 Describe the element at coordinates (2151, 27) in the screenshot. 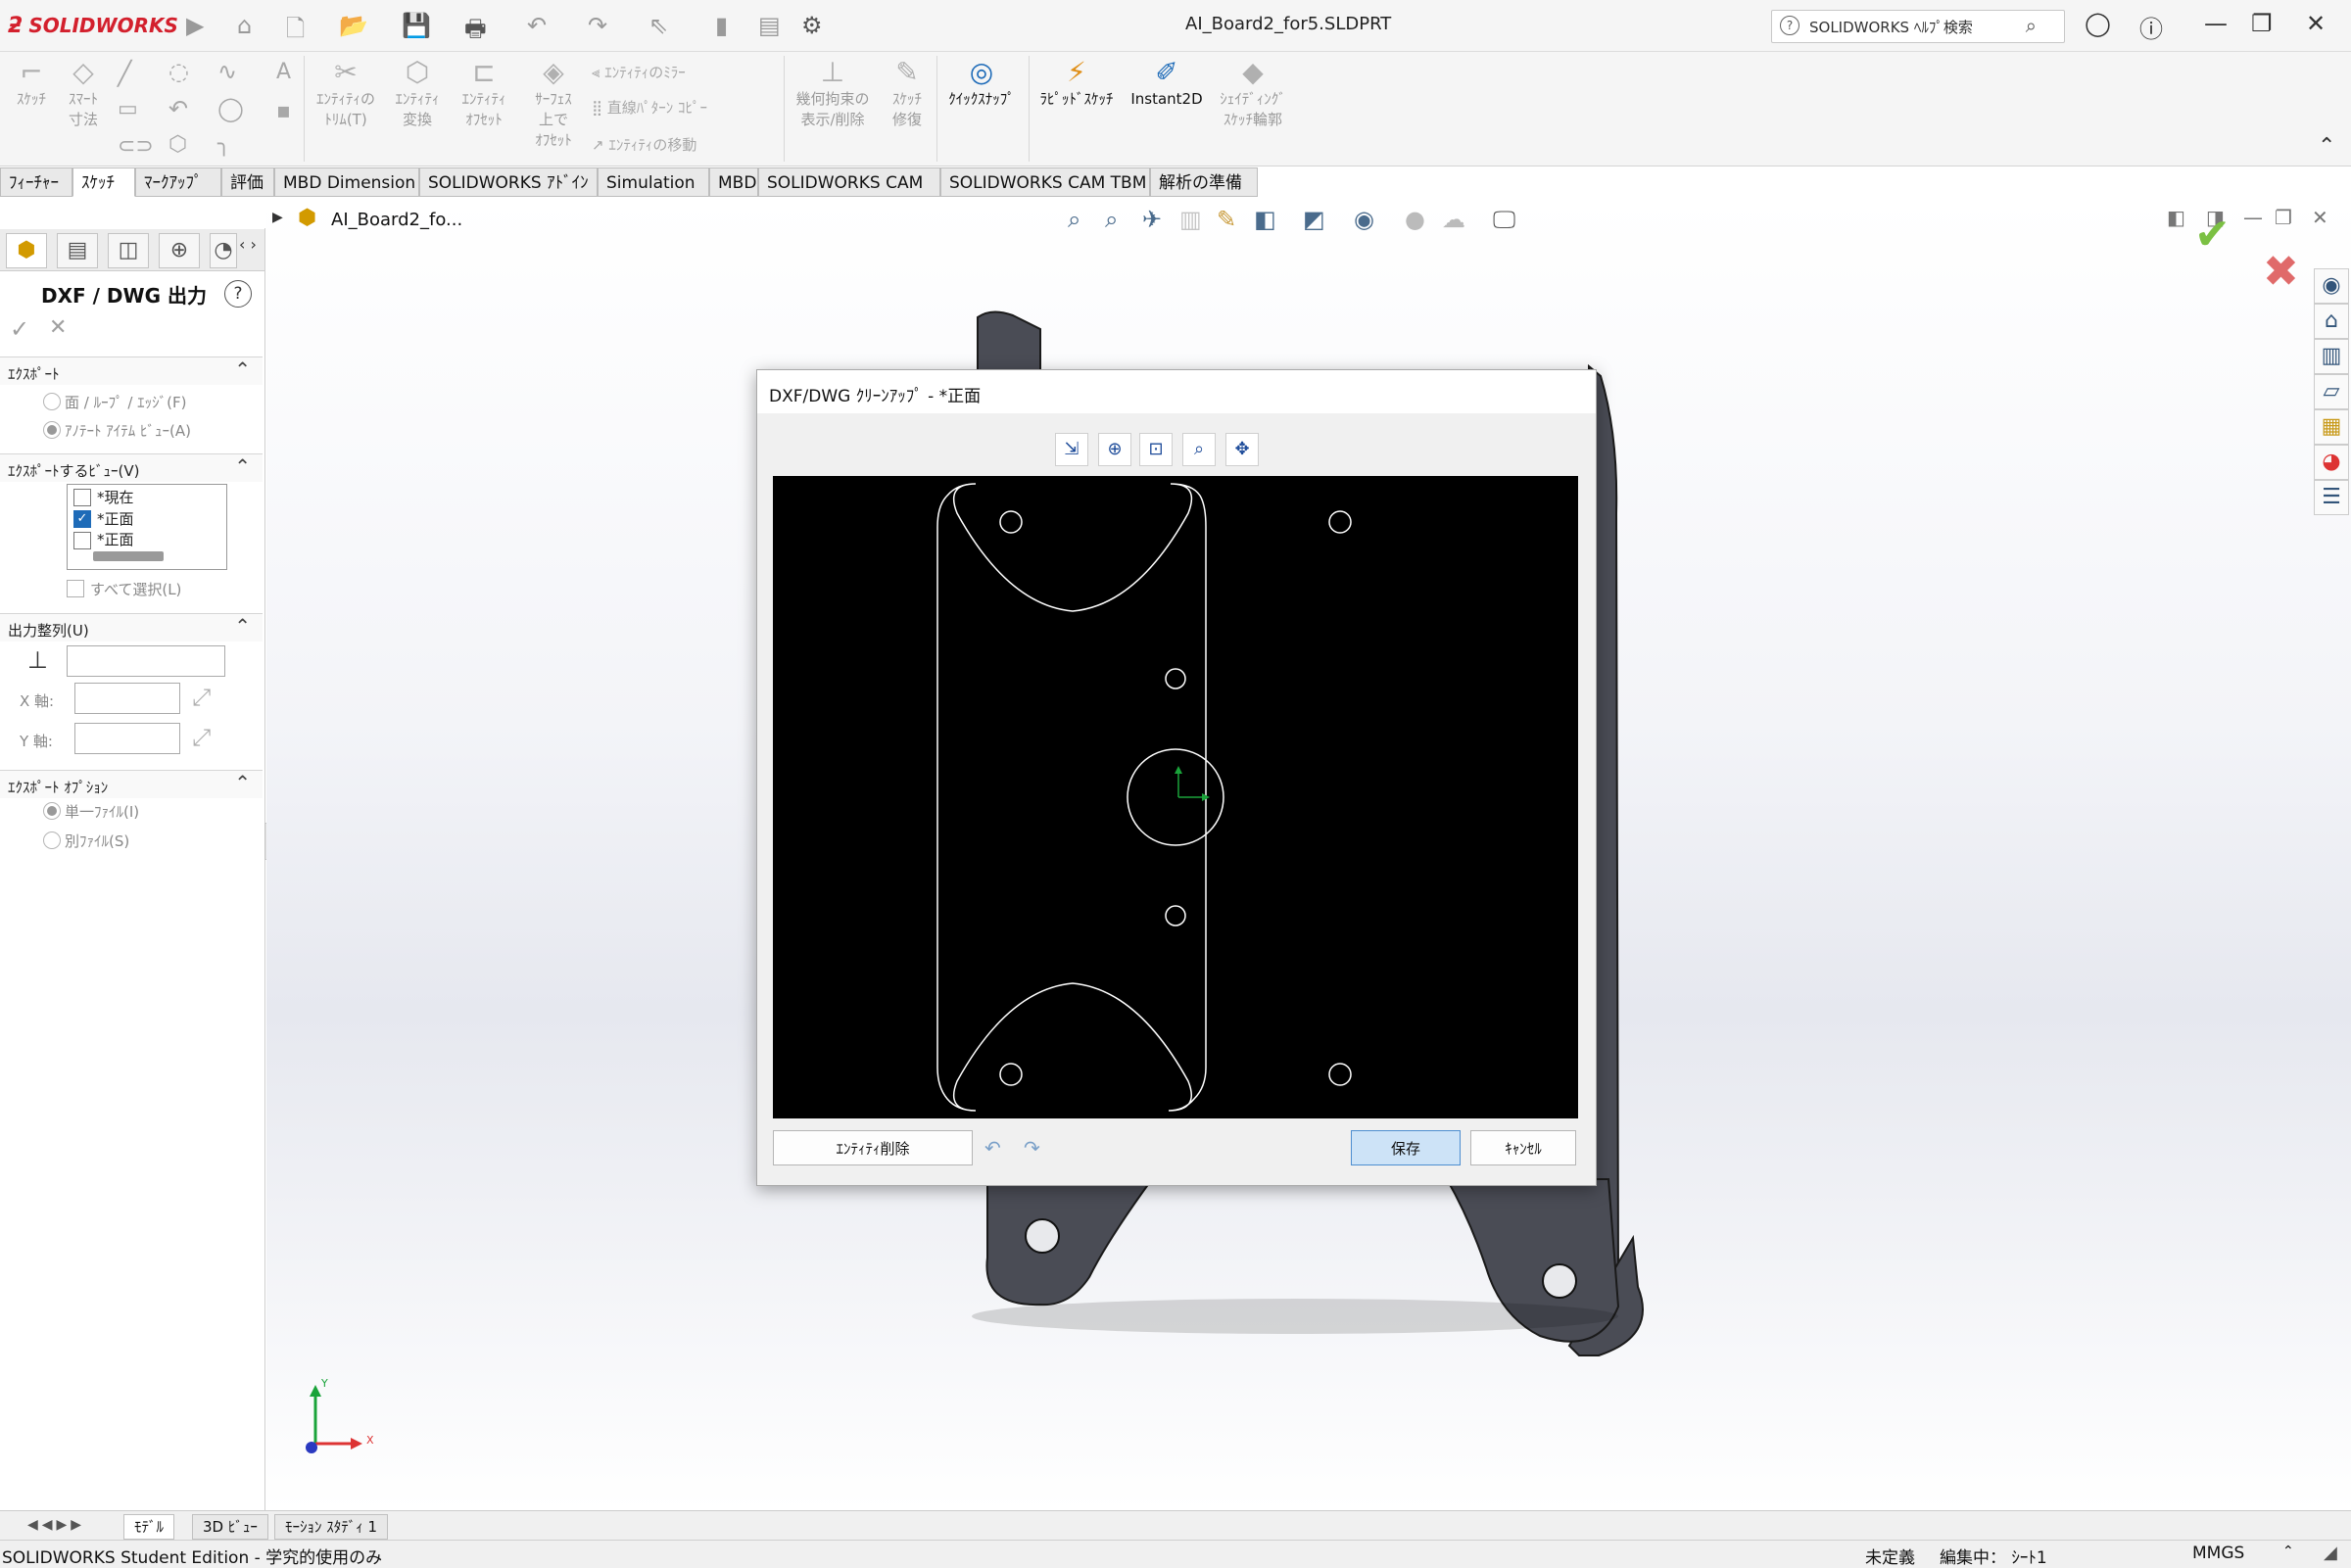

I see `help-question-icon: ⓘ` at that location.